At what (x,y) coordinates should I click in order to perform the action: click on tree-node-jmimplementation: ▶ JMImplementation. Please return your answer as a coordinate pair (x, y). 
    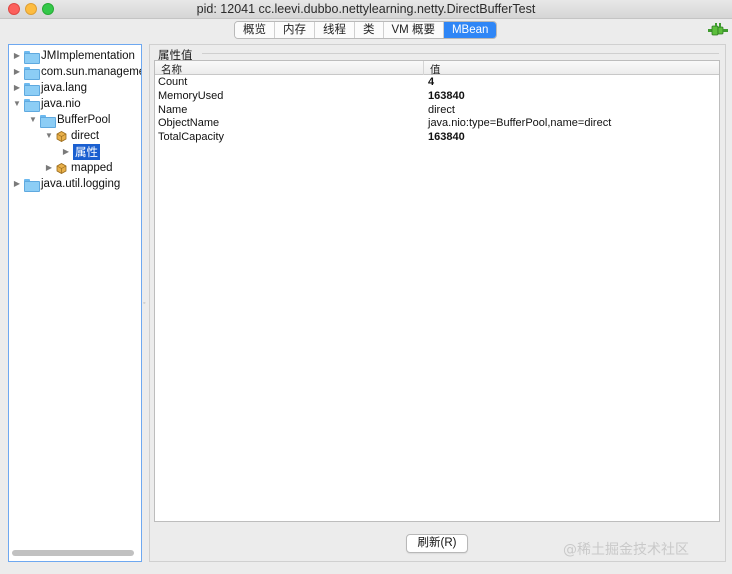
    Looking at the image, I should click on (73, 56).